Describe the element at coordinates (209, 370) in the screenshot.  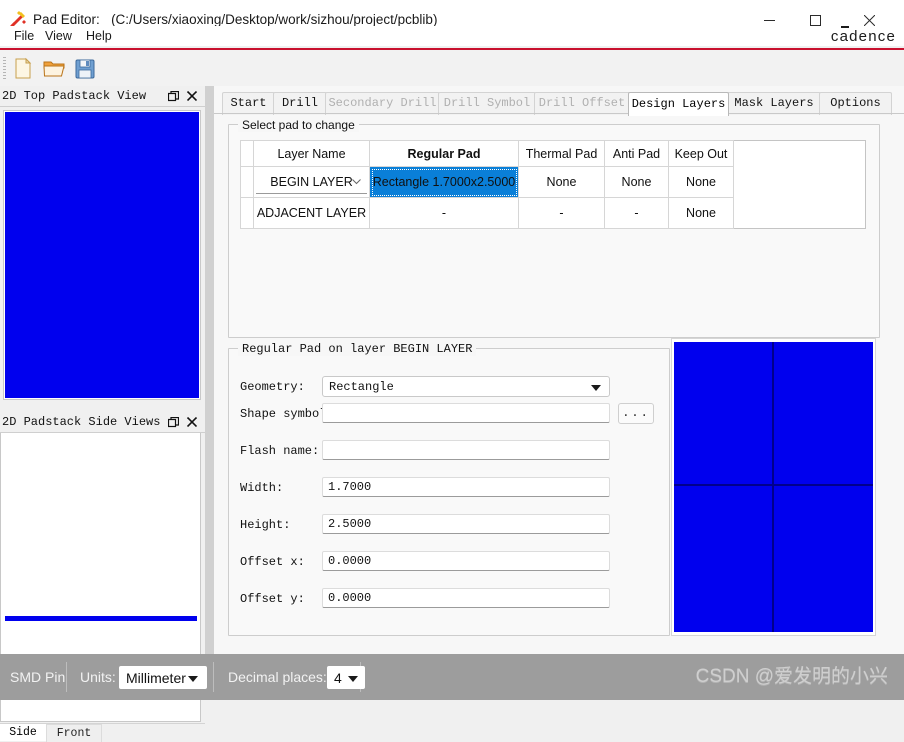
I see `dock-splitter` at that location.